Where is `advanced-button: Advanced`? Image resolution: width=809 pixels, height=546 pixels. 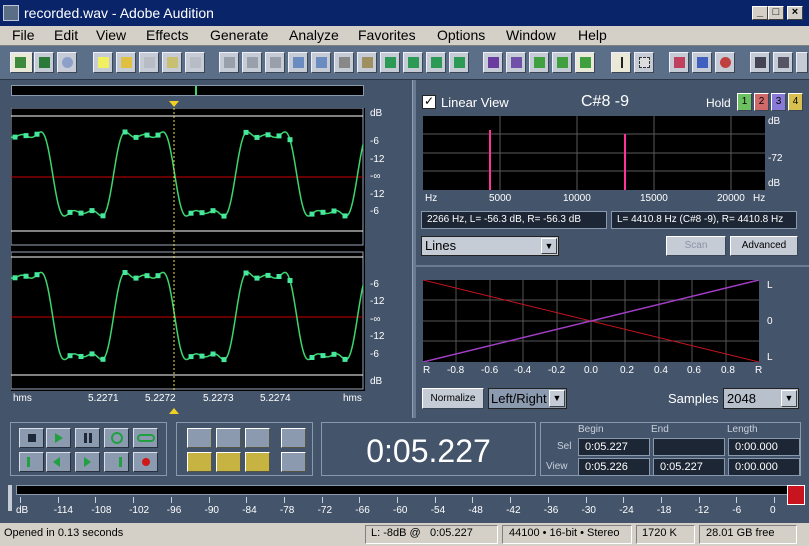 advanced-button: Advanced is located at coordinates (764, 246).